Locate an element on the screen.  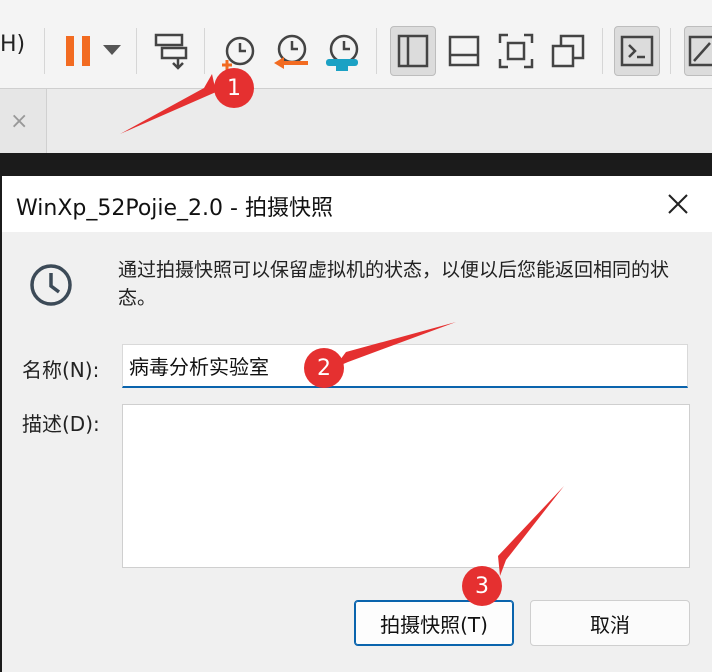
menu-fragment: H) is located at coordinates (12, 44).